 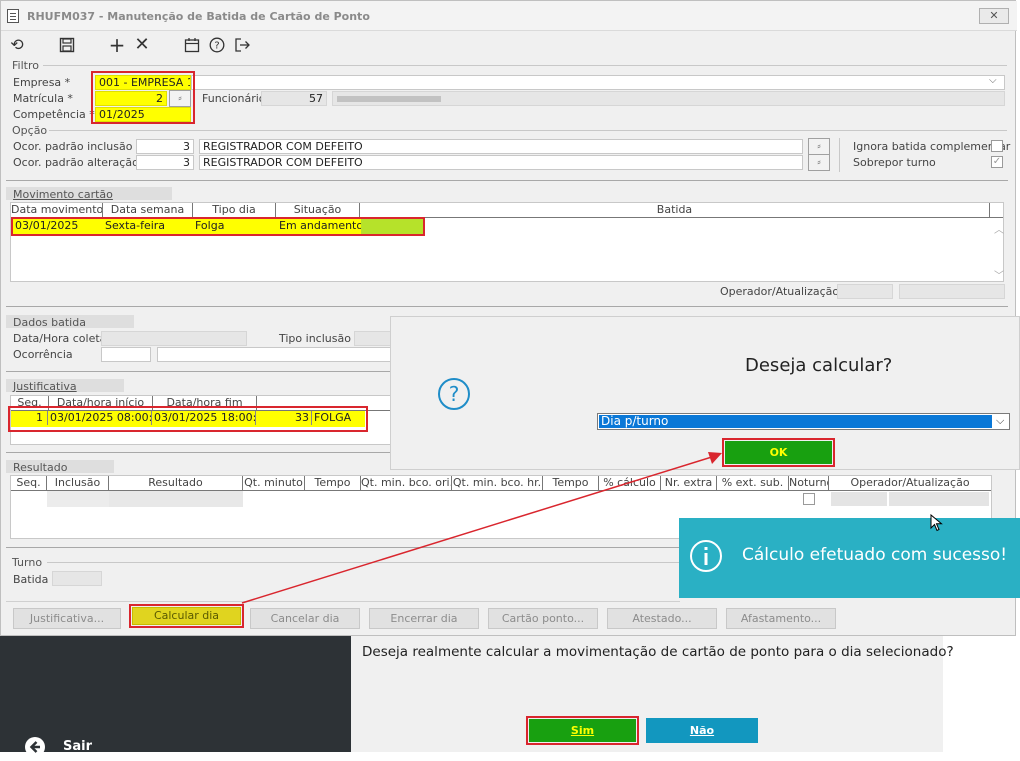 What do you see at coordinates (333, 483) in the screenshot?
I see `res-col-tempo: Tempo` at bounding box center [333, 483].